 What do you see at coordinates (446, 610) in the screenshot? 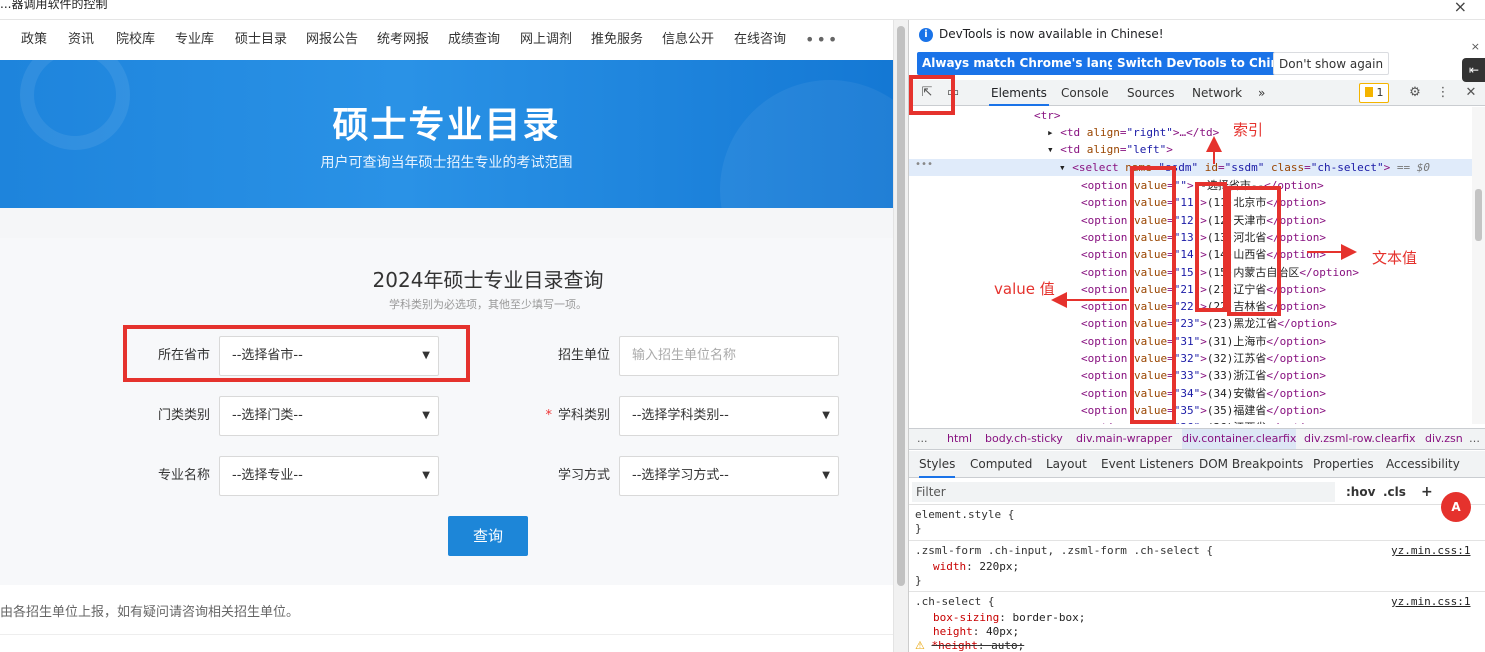
I see `page-footer-note: 由各招生单位上报，如有疑问请咨询相关招生单位。` at bounding box center [446, 610].